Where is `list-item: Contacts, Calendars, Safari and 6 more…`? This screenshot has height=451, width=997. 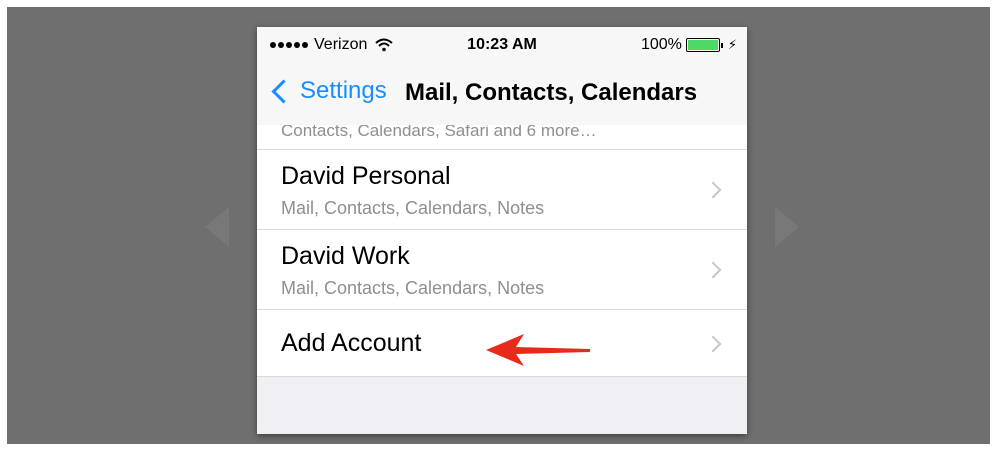
list-item: Contacts, Calendars, Safari and 6 more… is located at coordinates (502, 137).